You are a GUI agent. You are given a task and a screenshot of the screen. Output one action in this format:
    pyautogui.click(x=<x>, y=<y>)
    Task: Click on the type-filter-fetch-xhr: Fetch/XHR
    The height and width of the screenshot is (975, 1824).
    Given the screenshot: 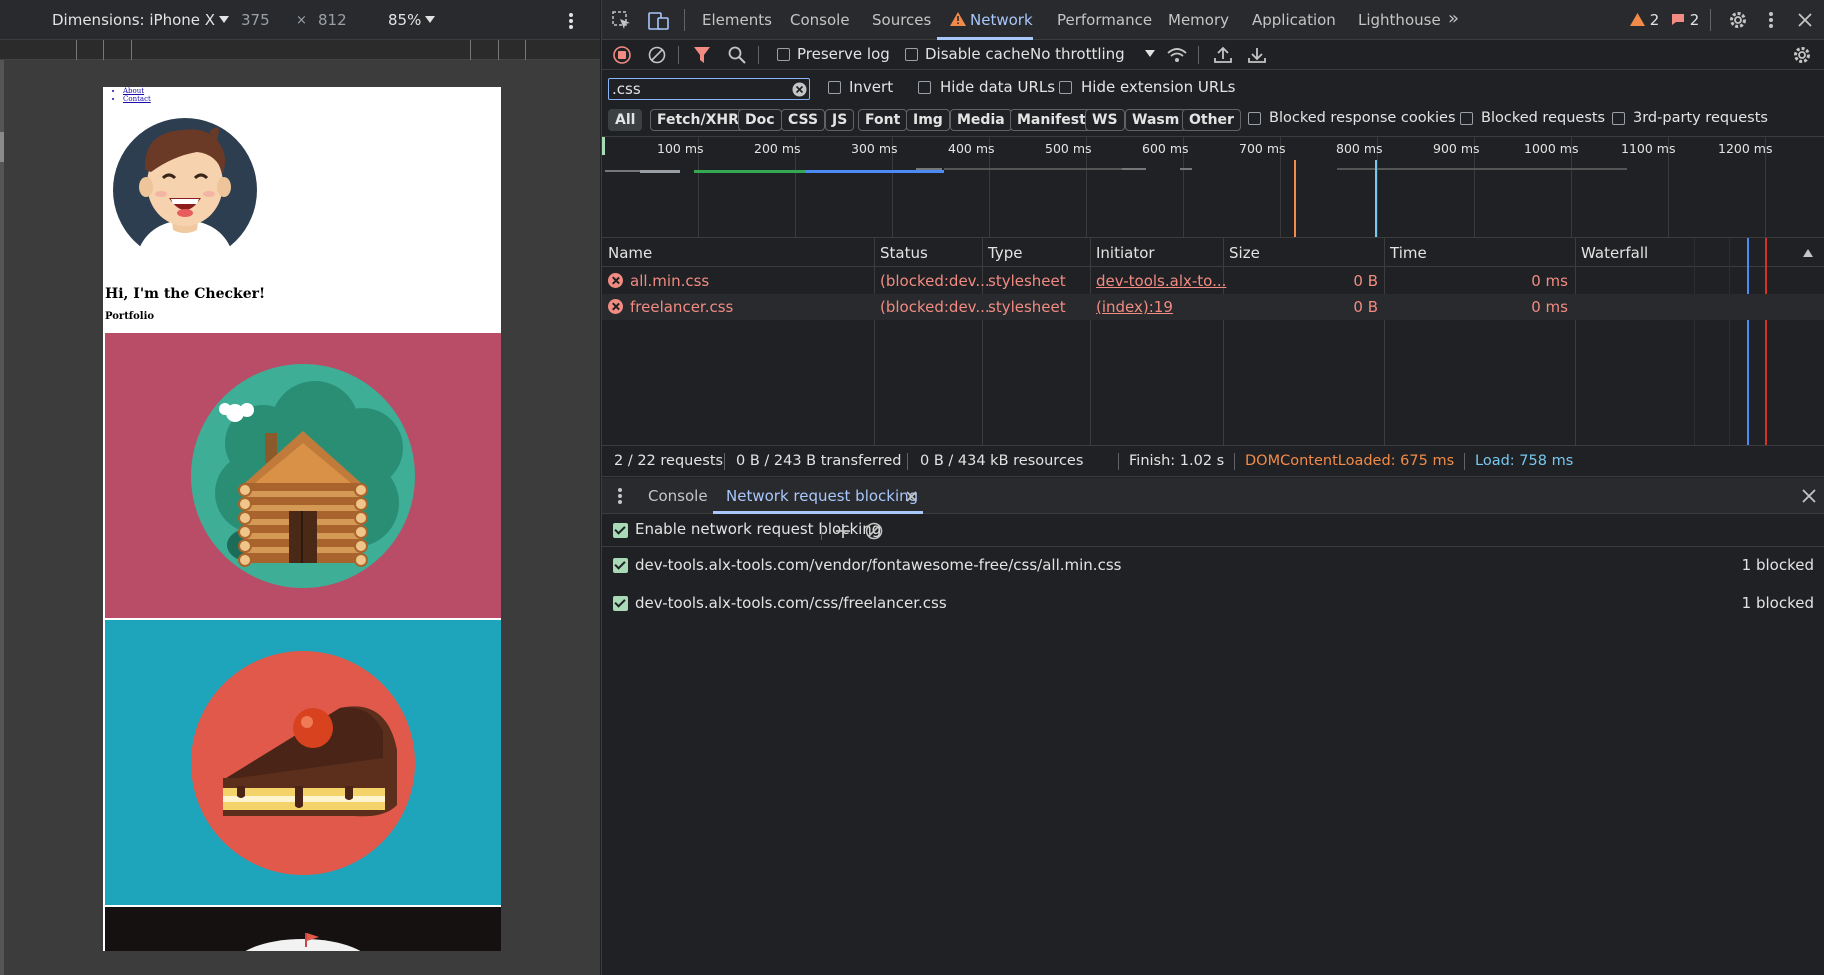 What is the action you would take?
    pyautogui.click(x=698, y=120)
    